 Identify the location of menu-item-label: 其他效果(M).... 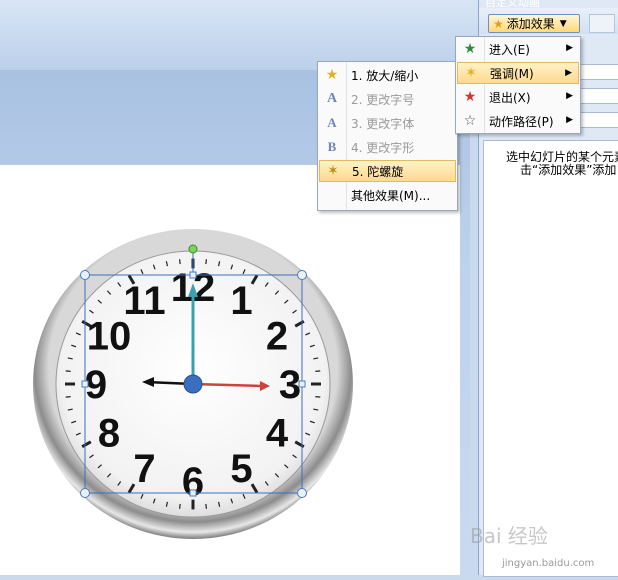
(391, 195).